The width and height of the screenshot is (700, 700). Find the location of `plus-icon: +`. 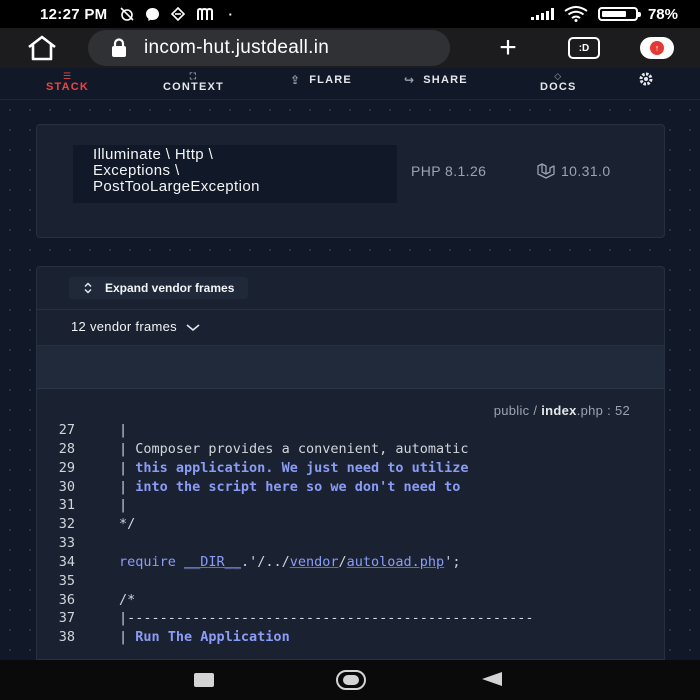

plus-icon: + is located at coordinates (508, 47).